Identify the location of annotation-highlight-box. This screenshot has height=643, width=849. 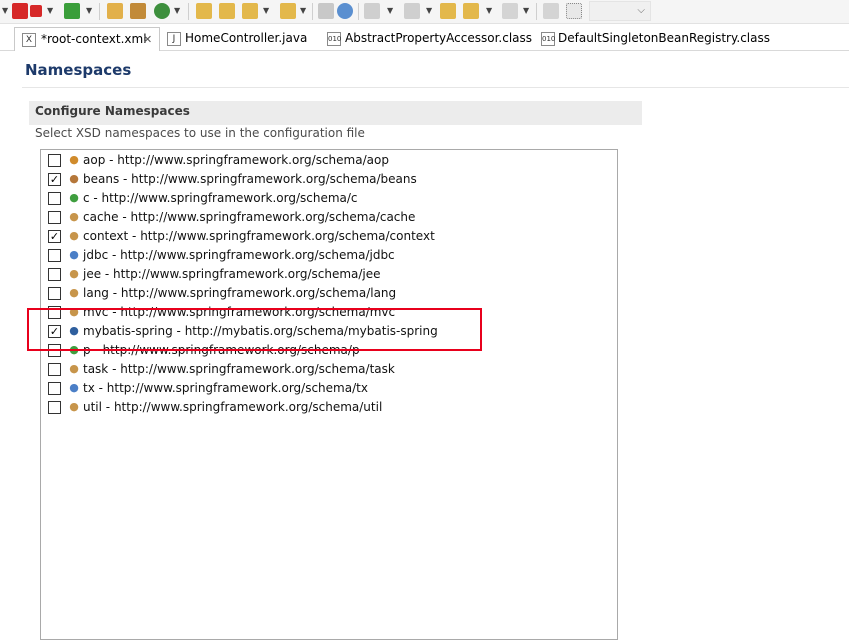
(254, 329).